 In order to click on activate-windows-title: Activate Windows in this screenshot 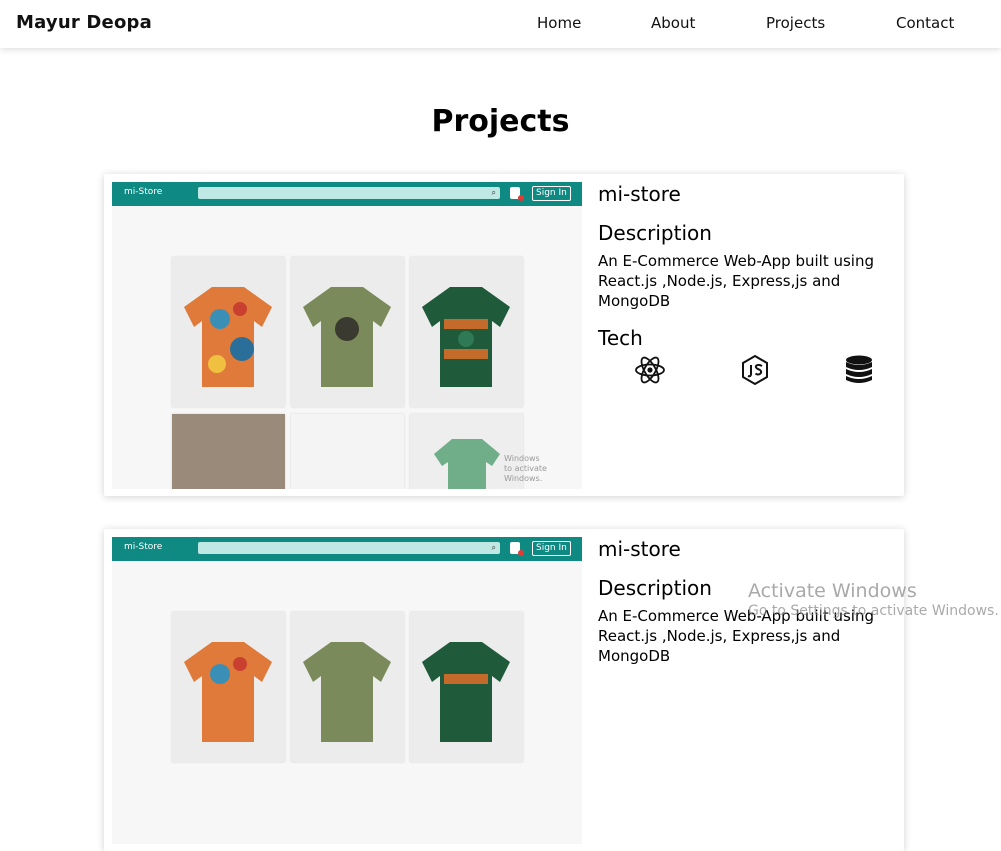, I will do `click(832, 591)`.